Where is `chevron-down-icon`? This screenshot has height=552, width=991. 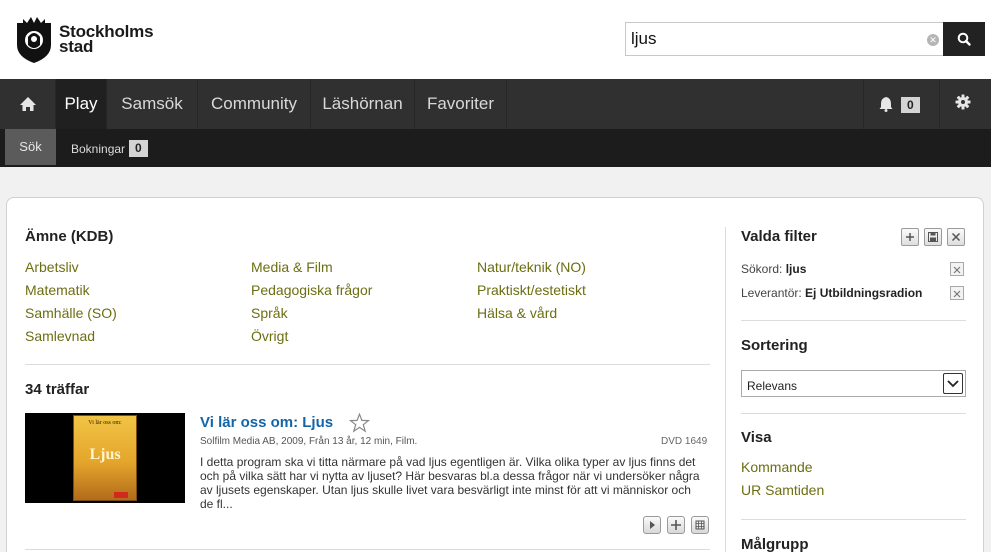 chevron-down-icon is located at coordinates (953, 383).